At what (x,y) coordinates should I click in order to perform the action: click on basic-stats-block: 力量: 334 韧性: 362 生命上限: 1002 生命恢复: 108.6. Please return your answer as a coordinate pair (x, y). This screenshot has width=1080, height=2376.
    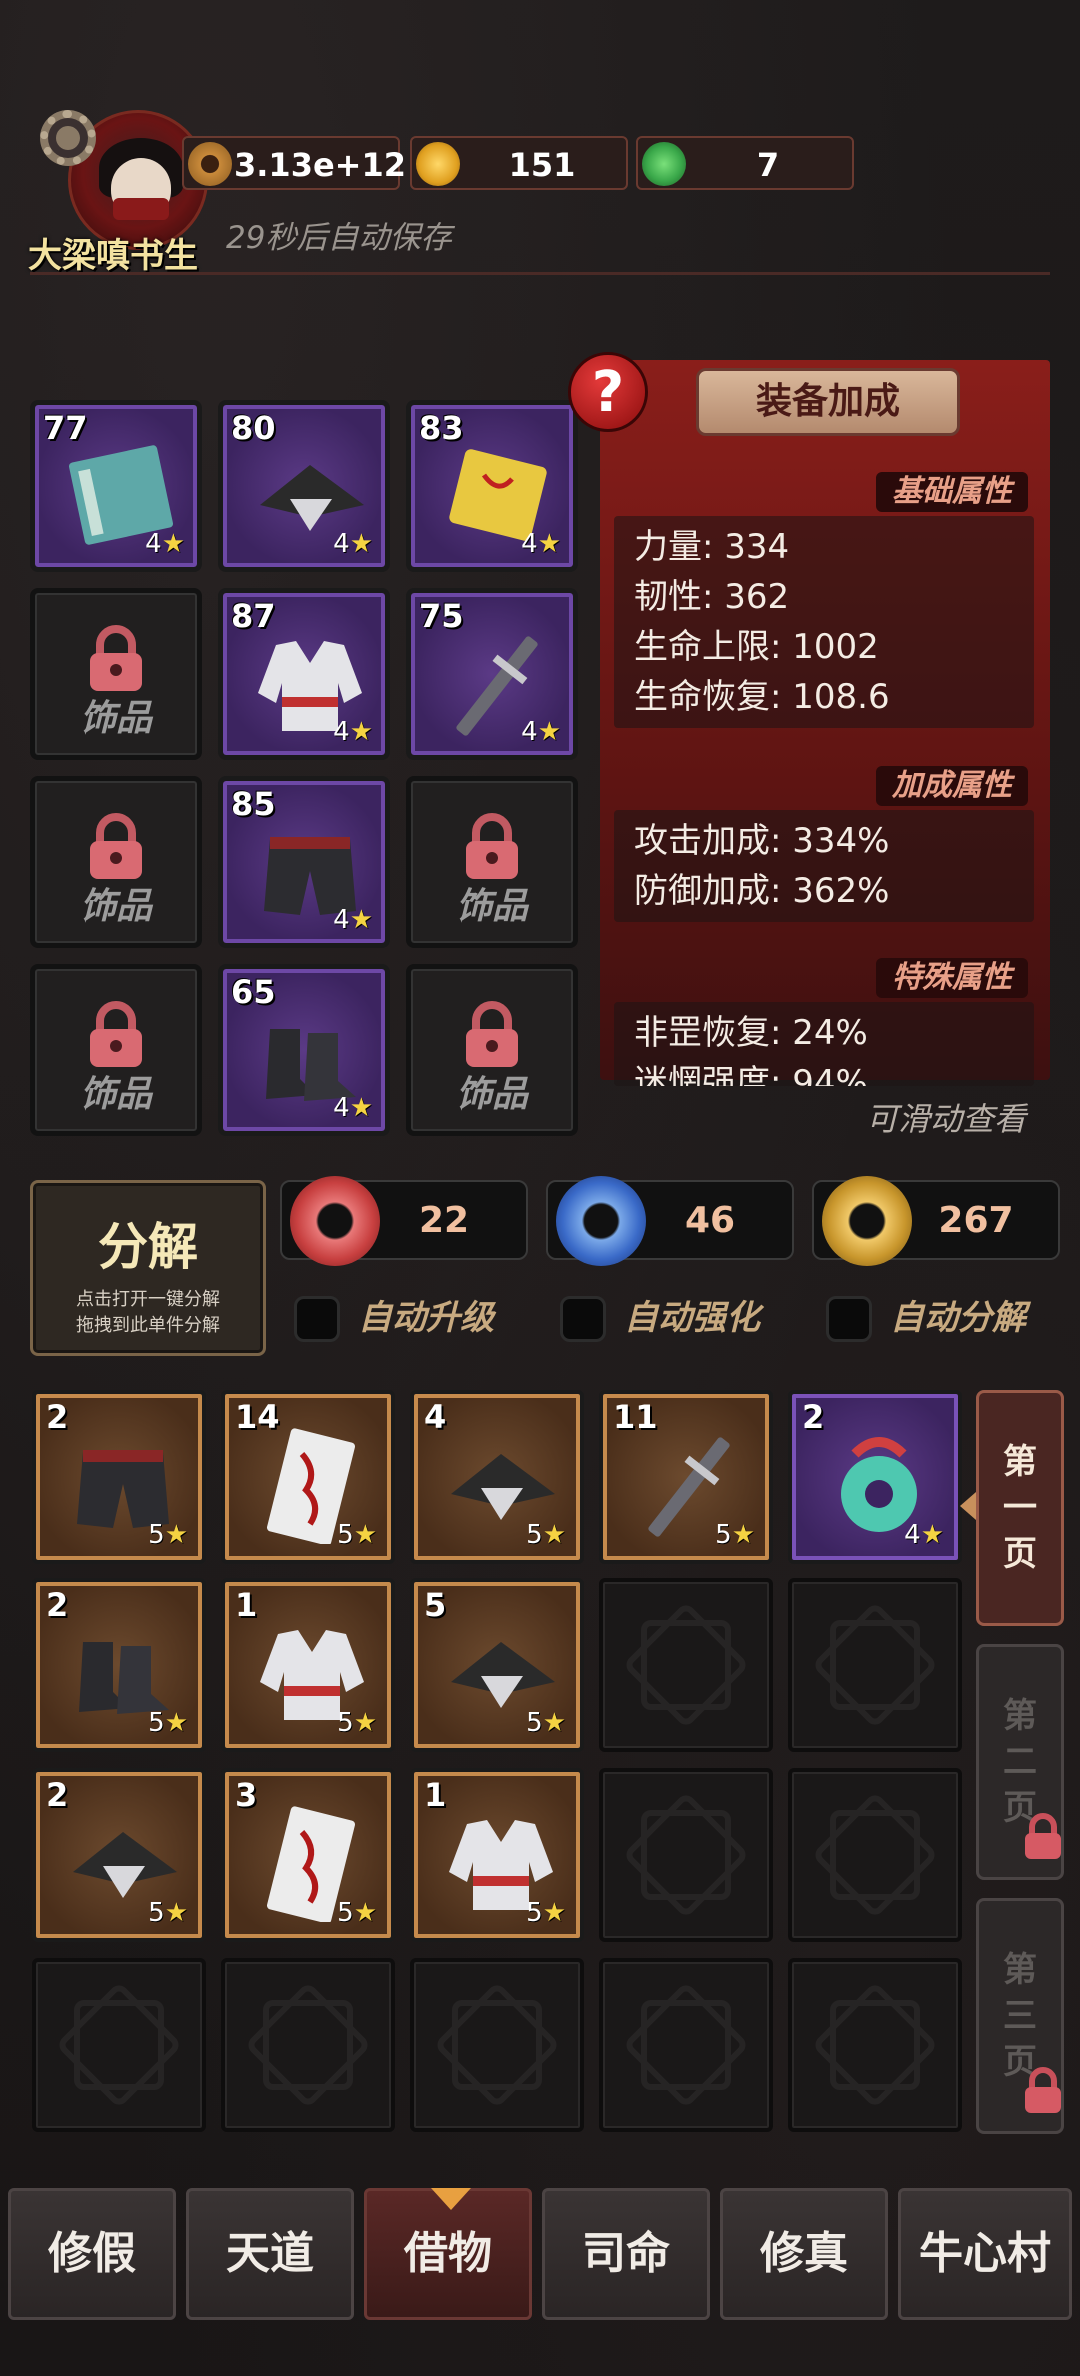
    Looking at the image, I should click on (824, 622).